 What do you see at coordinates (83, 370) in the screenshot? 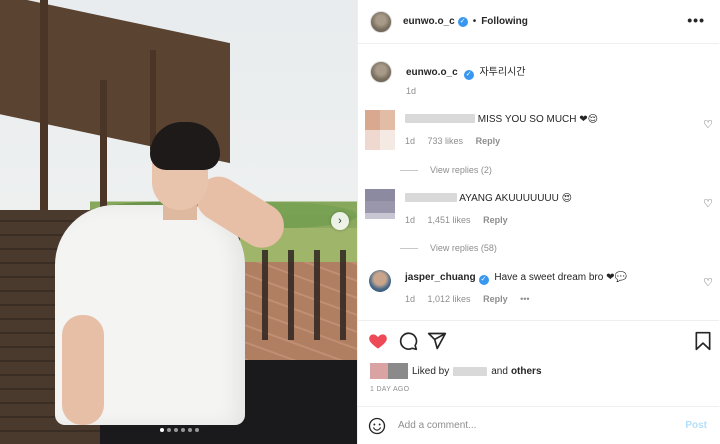
I see `photo-person-arm` at bounding box center [83, 370].